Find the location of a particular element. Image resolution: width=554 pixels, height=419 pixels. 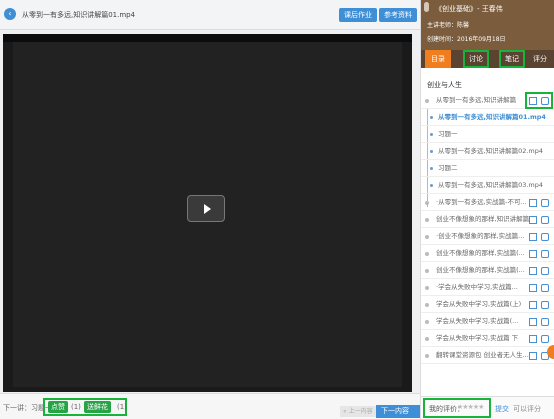

list-item: 学会从失败中学习,实战篇 下 is located at coordinates (487, 338).